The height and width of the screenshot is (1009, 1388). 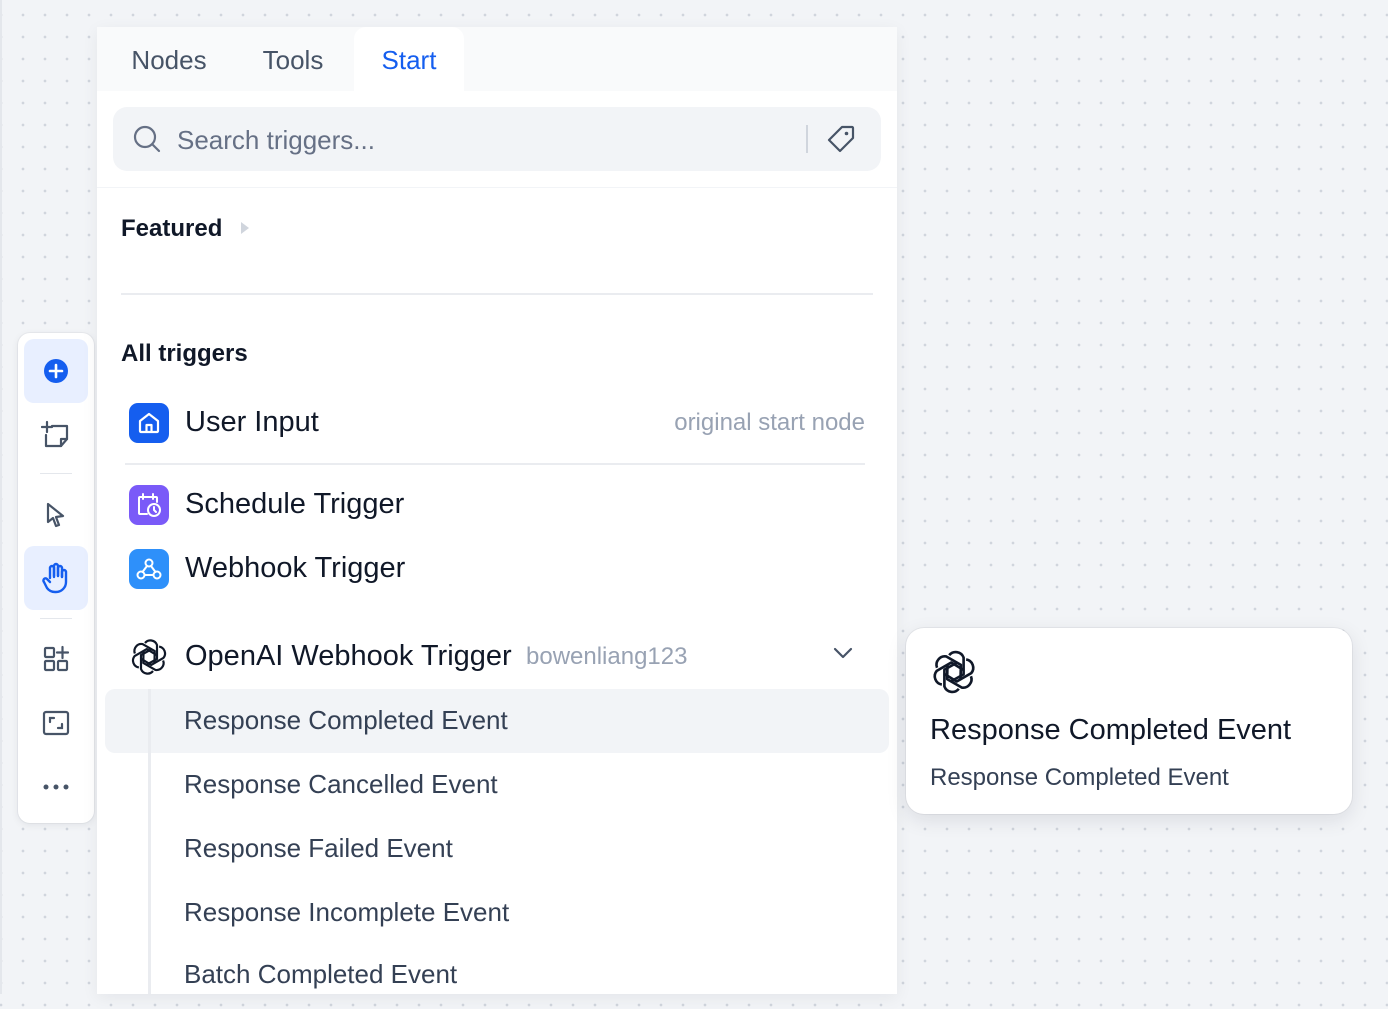 What do you see at coordinates (348, 656) in the screenshot?
I see `plugin-label: OpenAI Webhook Trigger` at bounding box center [348, 656].